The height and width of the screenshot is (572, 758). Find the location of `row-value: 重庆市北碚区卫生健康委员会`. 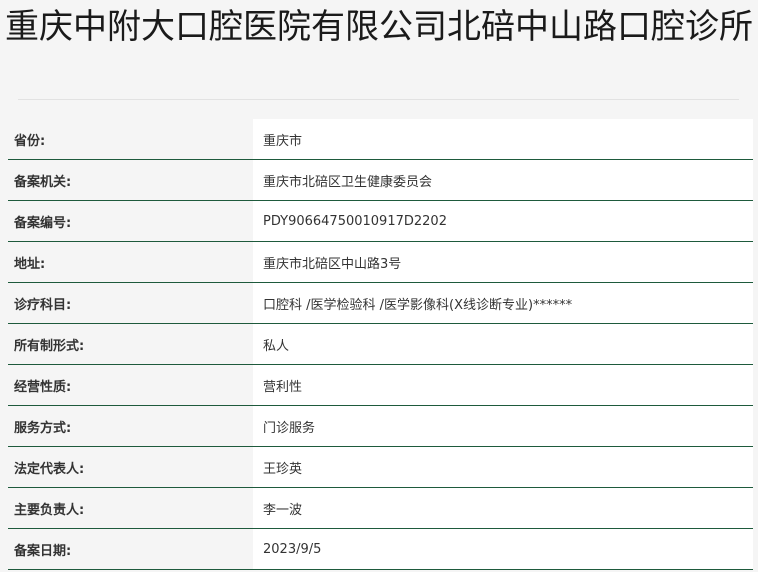

row-value: 重庆市北碚区卫生健康委员会 is located at coordinates (503, 180).